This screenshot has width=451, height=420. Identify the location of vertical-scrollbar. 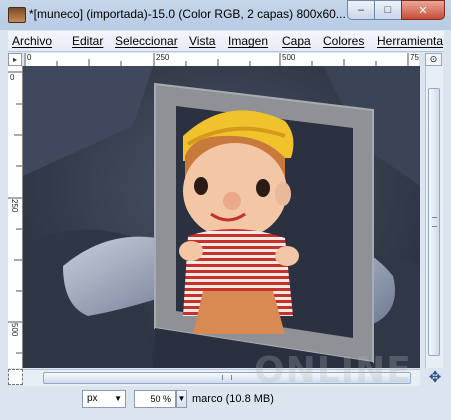
(434, 217).